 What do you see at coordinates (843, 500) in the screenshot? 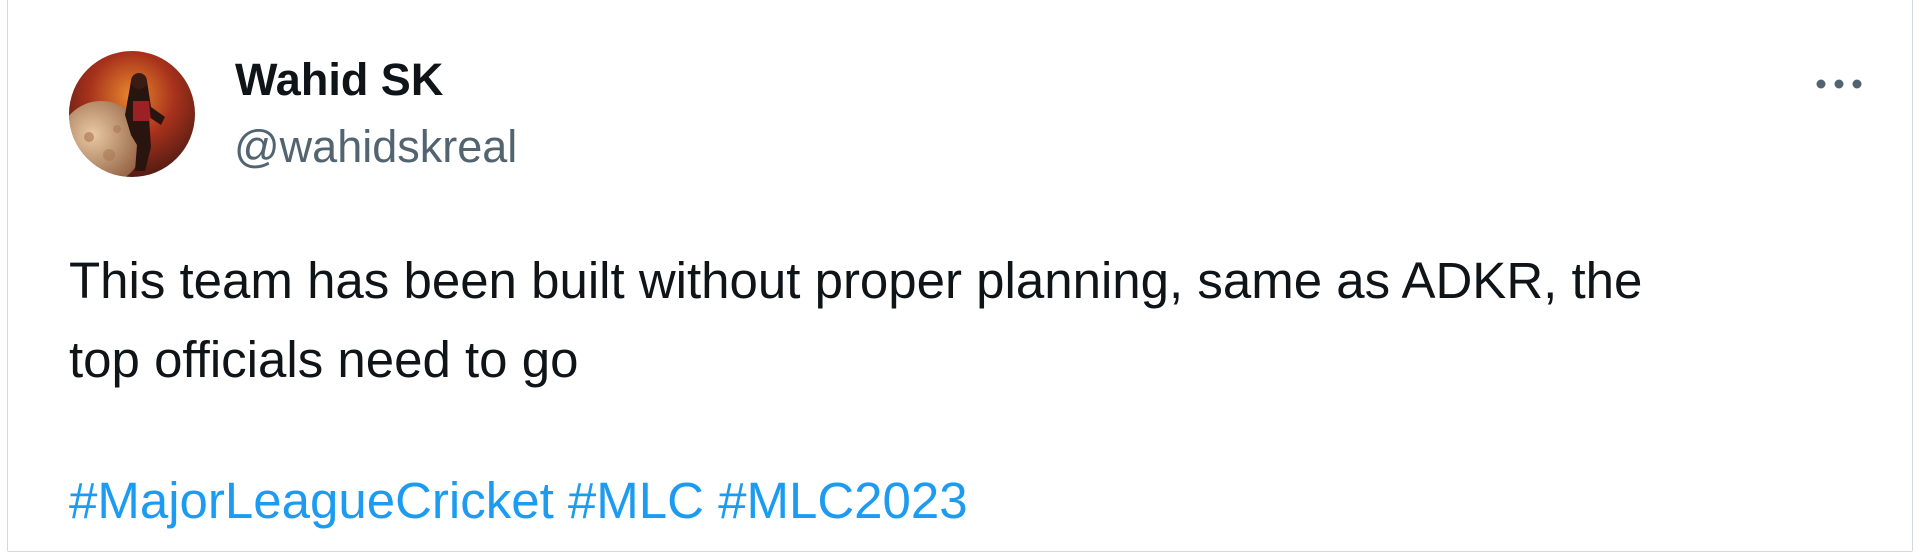
I see `hashtag-link: #MLC2023` at bounding box center [843, 500].